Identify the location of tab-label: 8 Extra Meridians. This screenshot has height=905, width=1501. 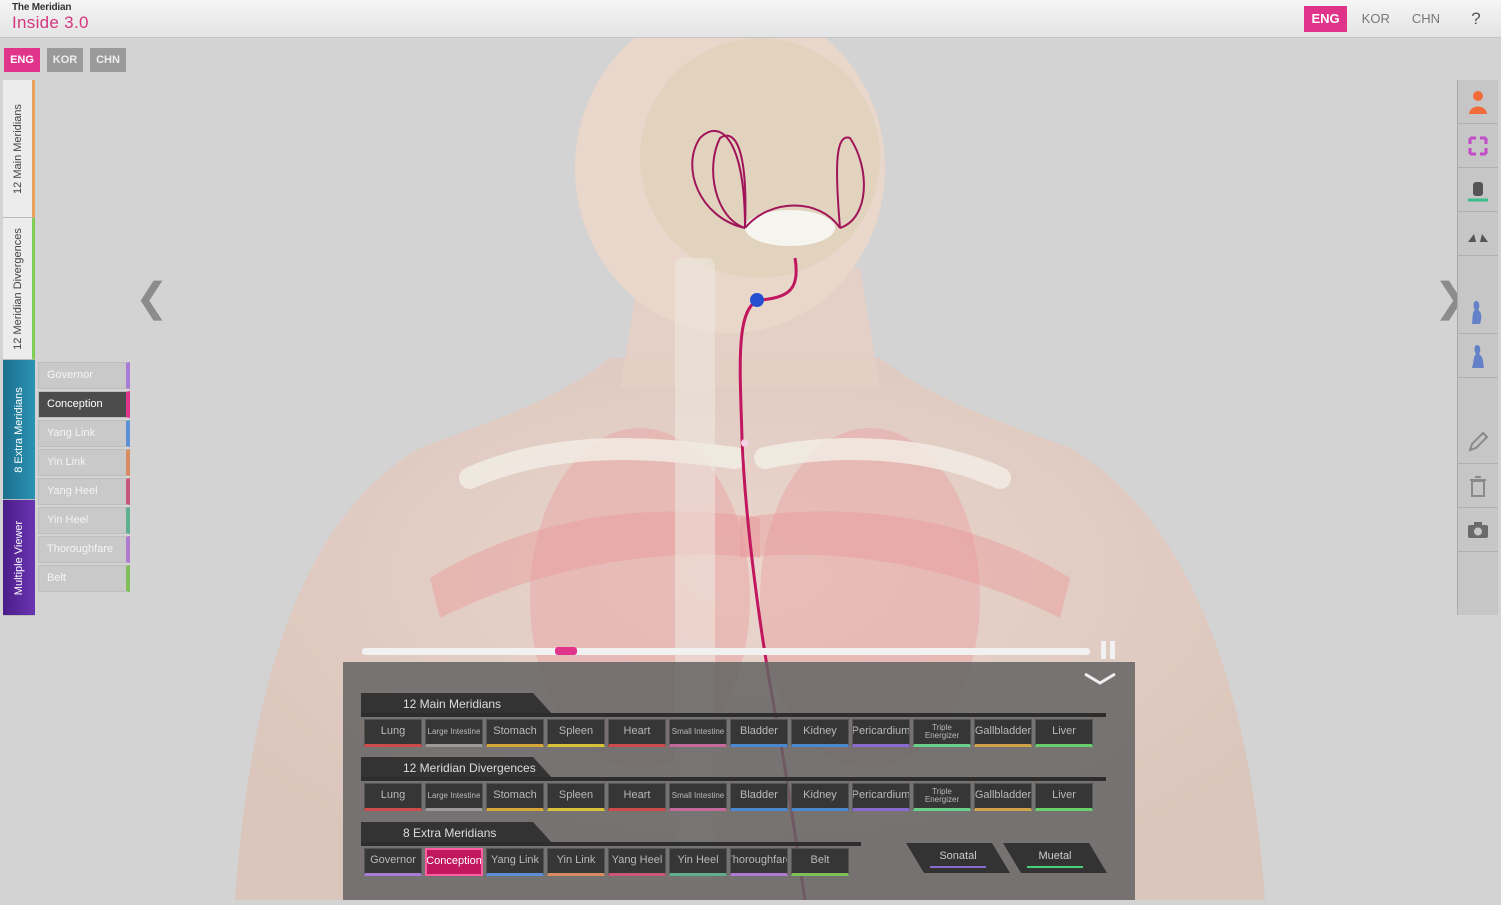
(19, 429).